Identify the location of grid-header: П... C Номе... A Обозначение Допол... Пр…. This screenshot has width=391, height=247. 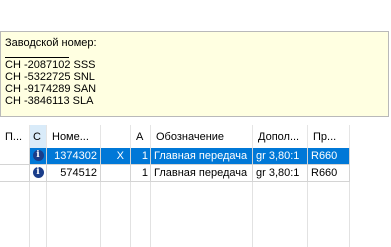
(195, 137).